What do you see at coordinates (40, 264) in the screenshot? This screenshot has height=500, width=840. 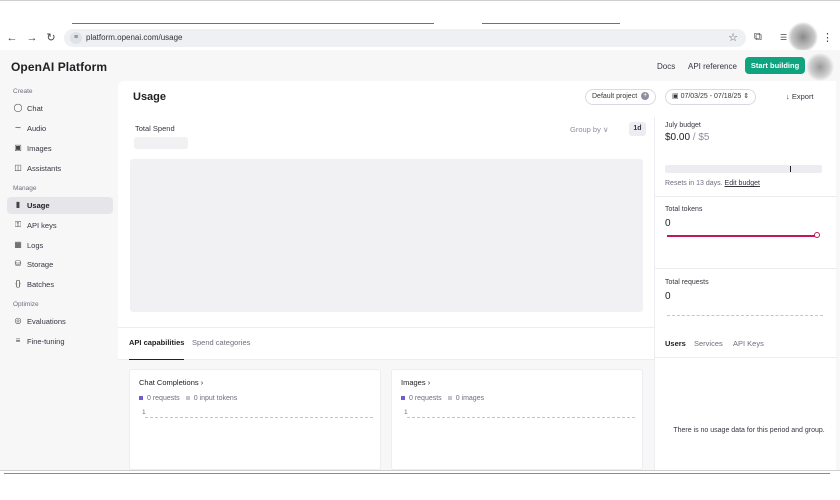 I see `sidebar-item-label: Storage` at bounding box center [40, 264].